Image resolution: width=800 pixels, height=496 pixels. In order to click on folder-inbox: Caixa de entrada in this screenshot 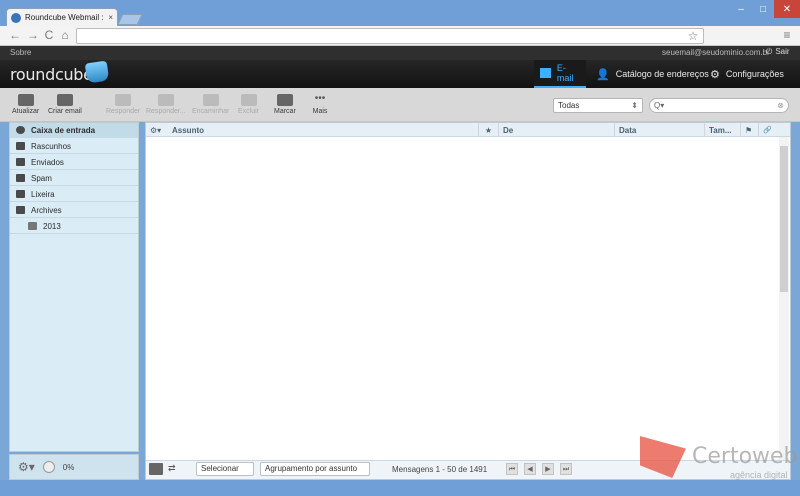, I will do `click(74, 130)`.